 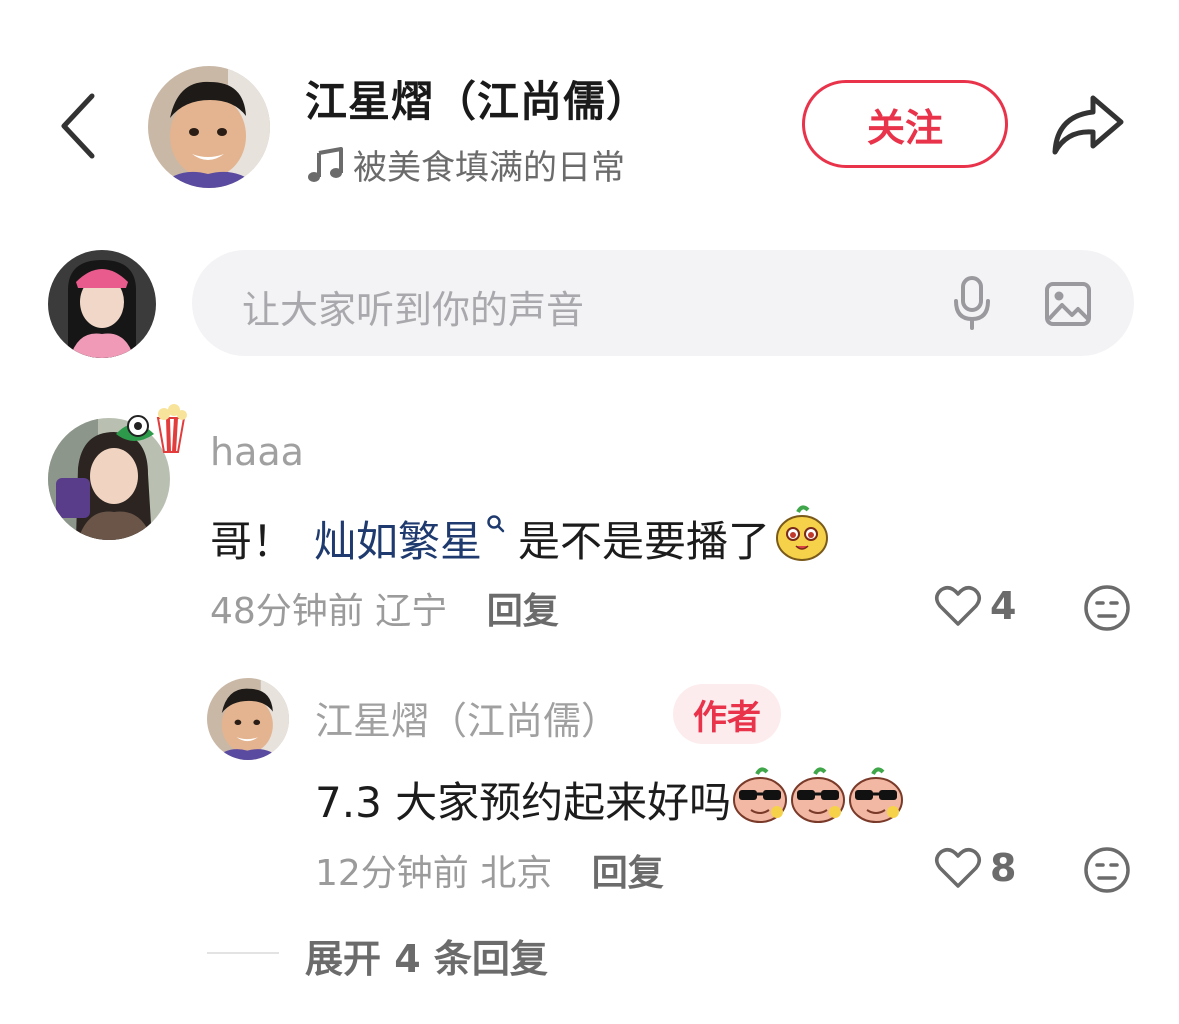 What do you see at coordinates (644, 541) in the screenshot?
I see `comment-text-suffix: 是不是要播了` at bounding box center [644, 541].